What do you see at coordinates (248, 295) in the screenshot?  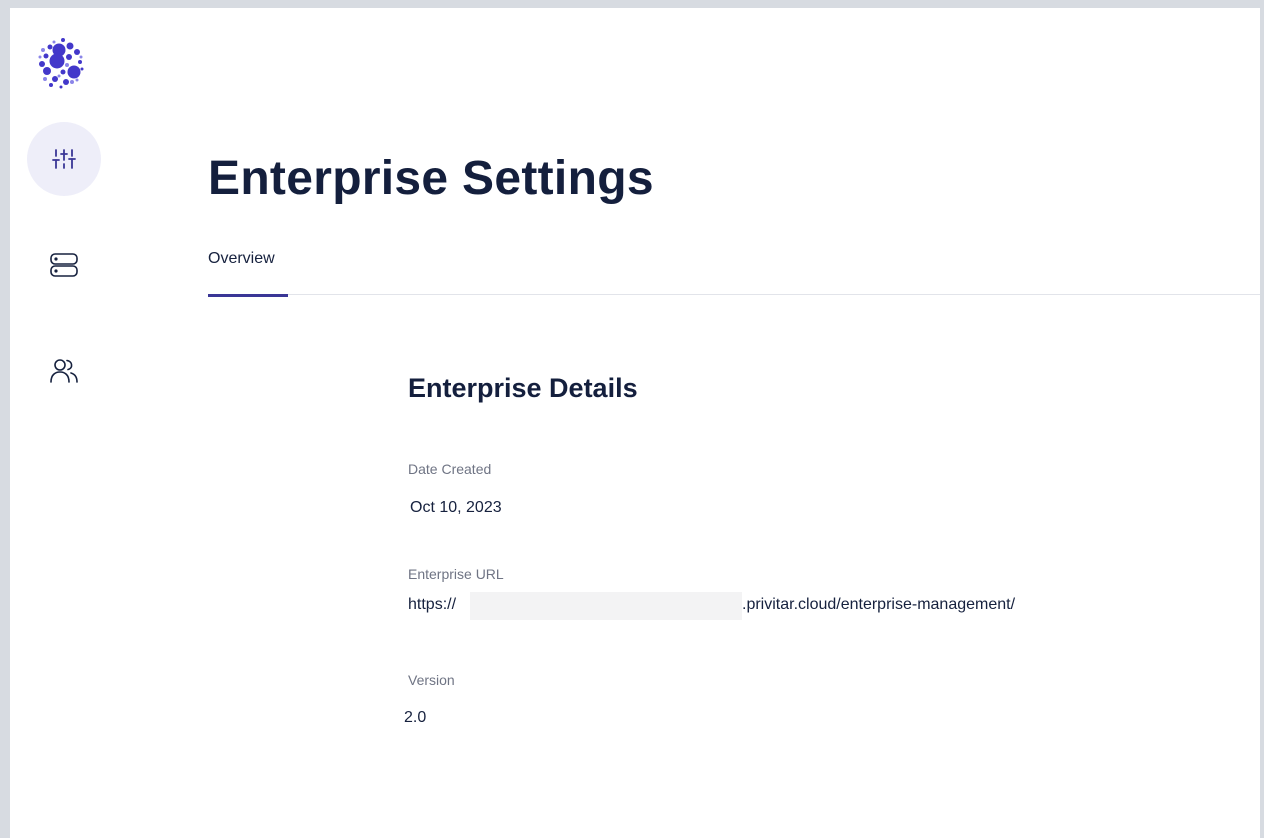 I see `active-tab-indicator` at bounding box center [248, 295].